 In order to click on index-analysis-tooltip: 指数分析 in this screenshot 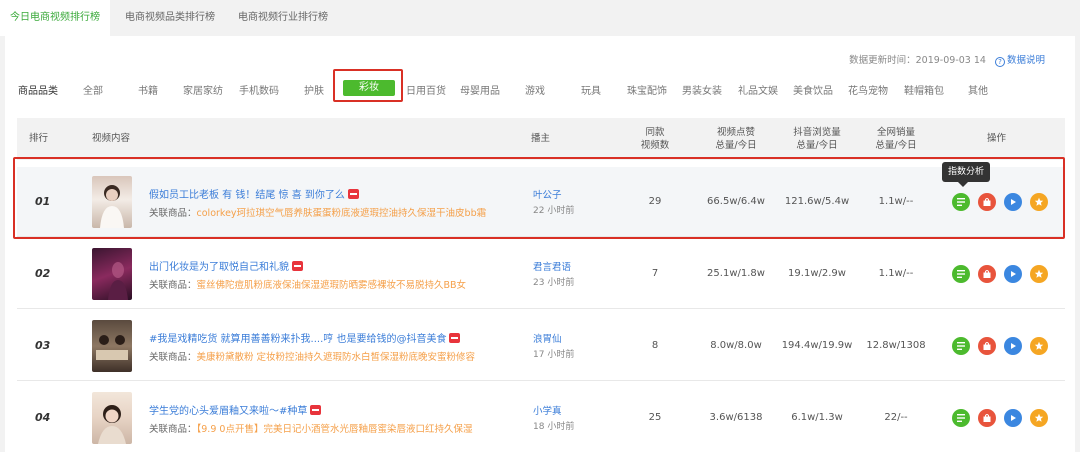, I will do `click(966, 174)`.